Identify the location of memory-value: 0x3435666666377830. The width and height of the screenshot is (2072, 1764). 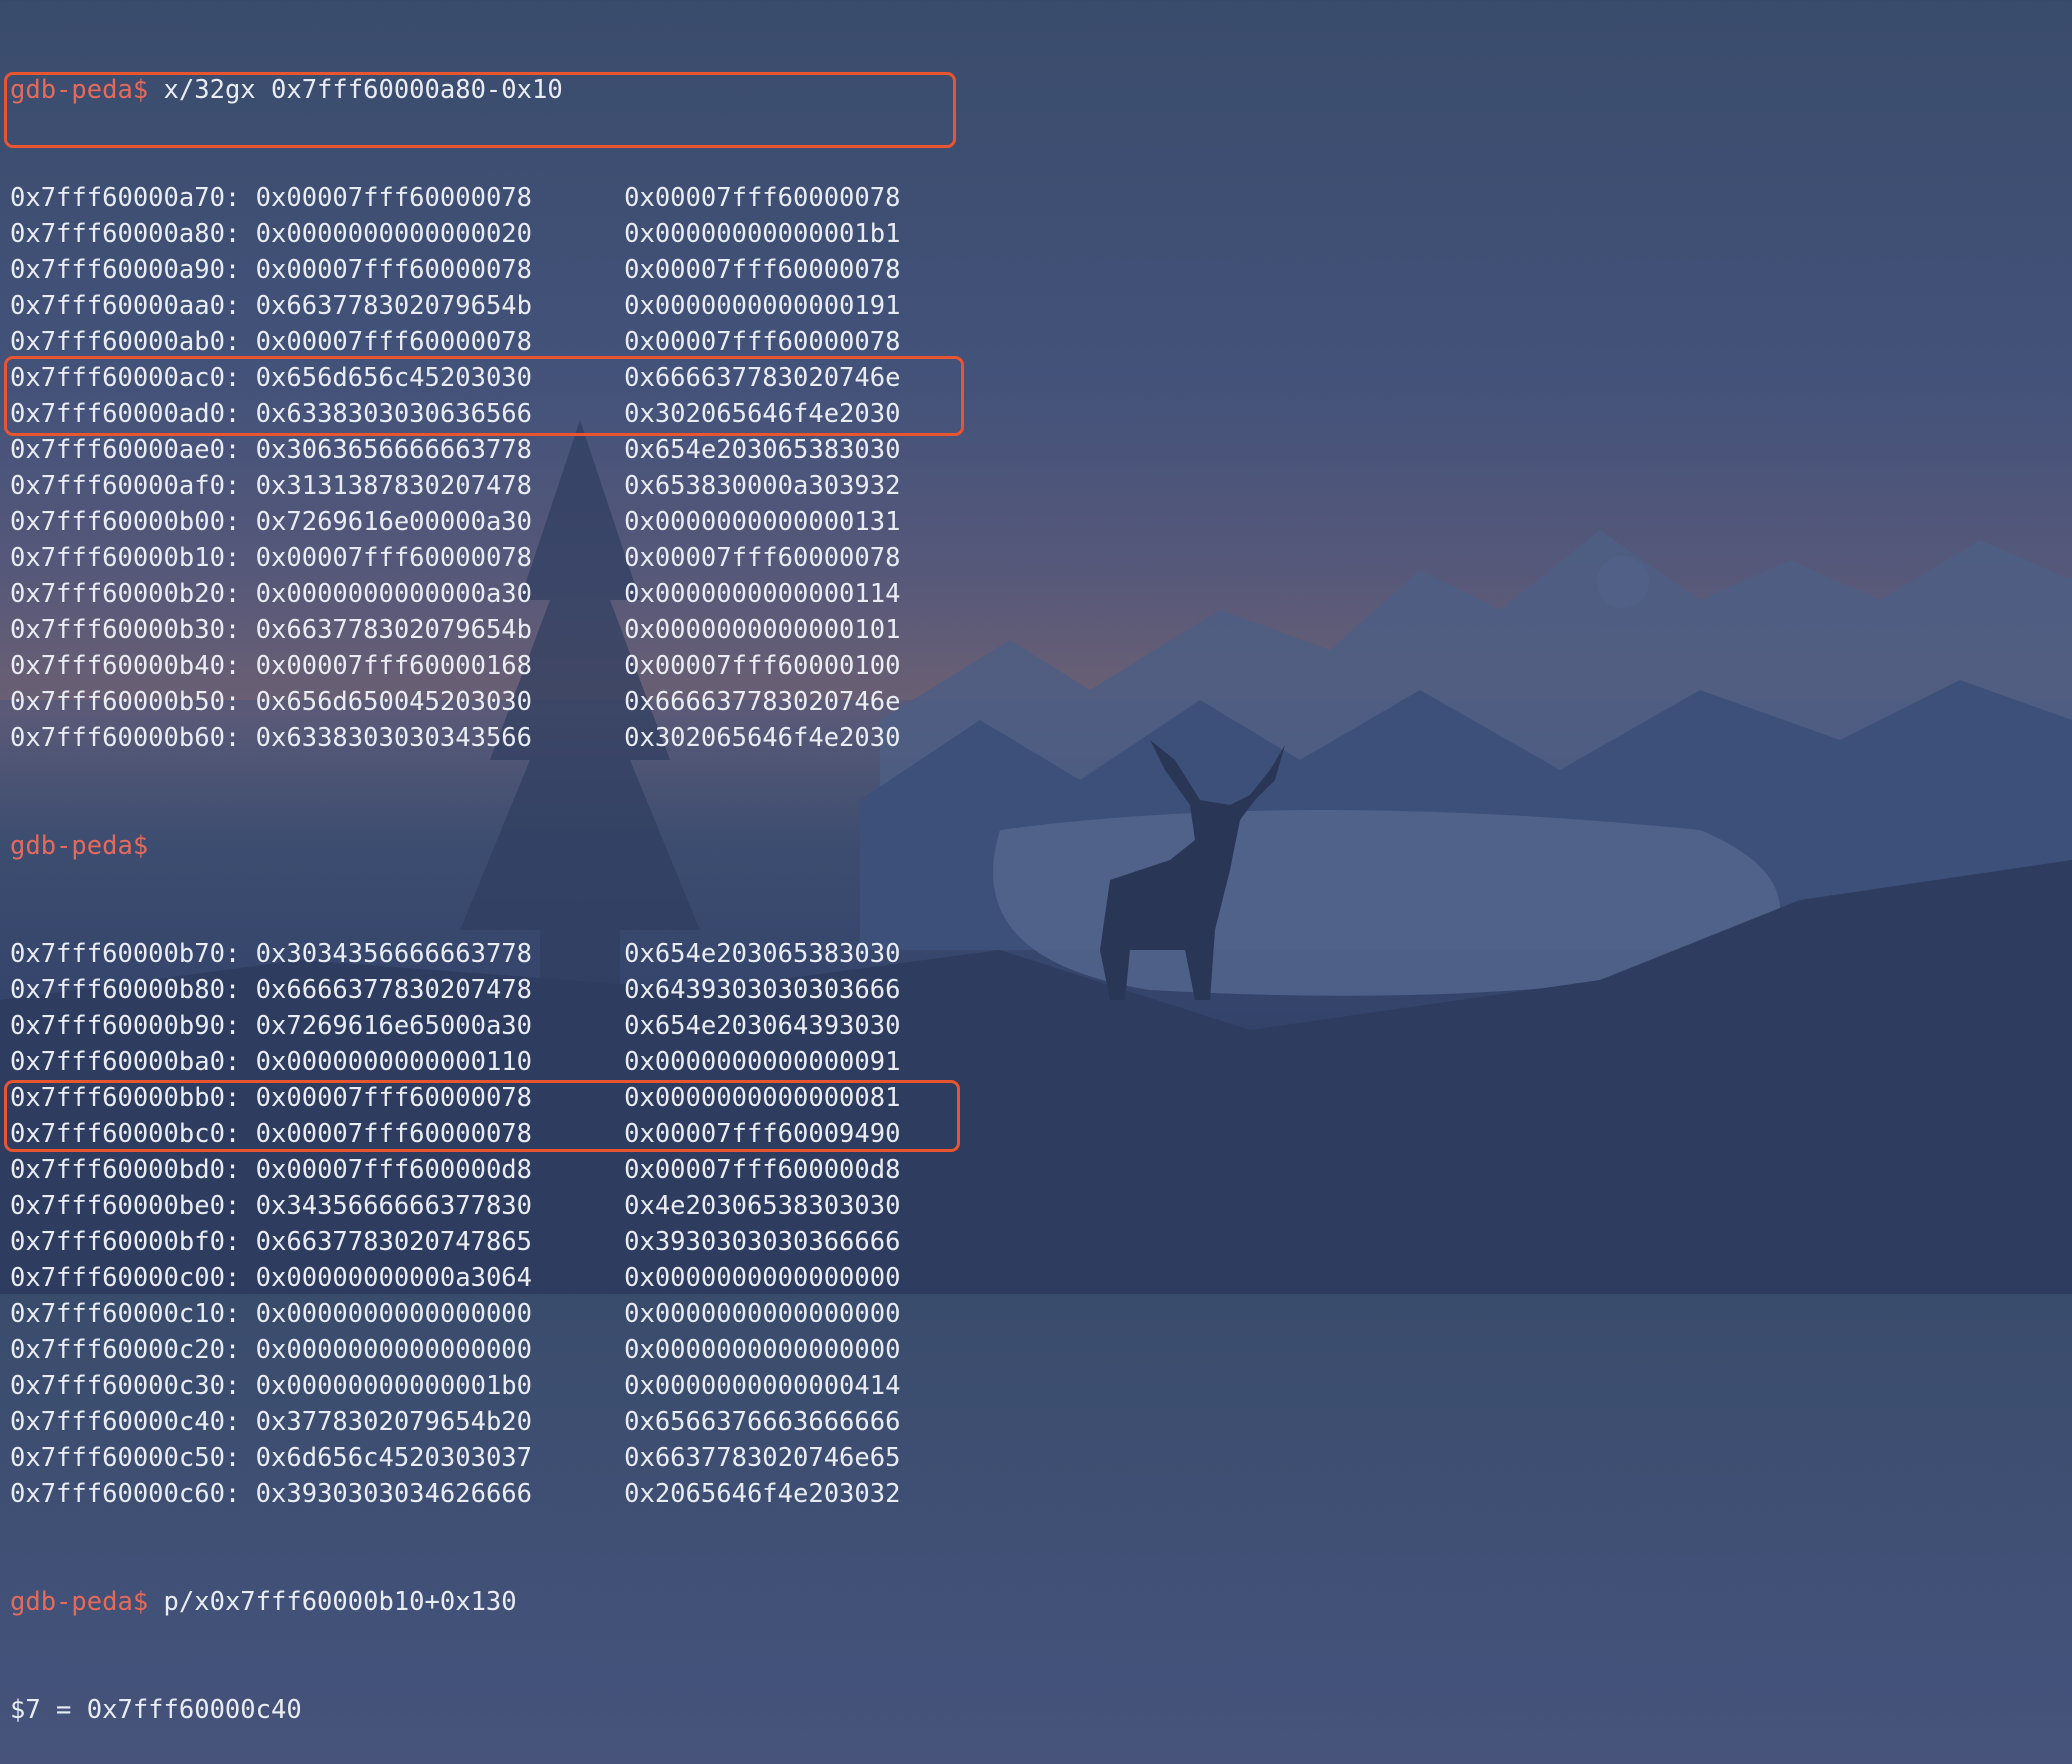
(393, 1206).